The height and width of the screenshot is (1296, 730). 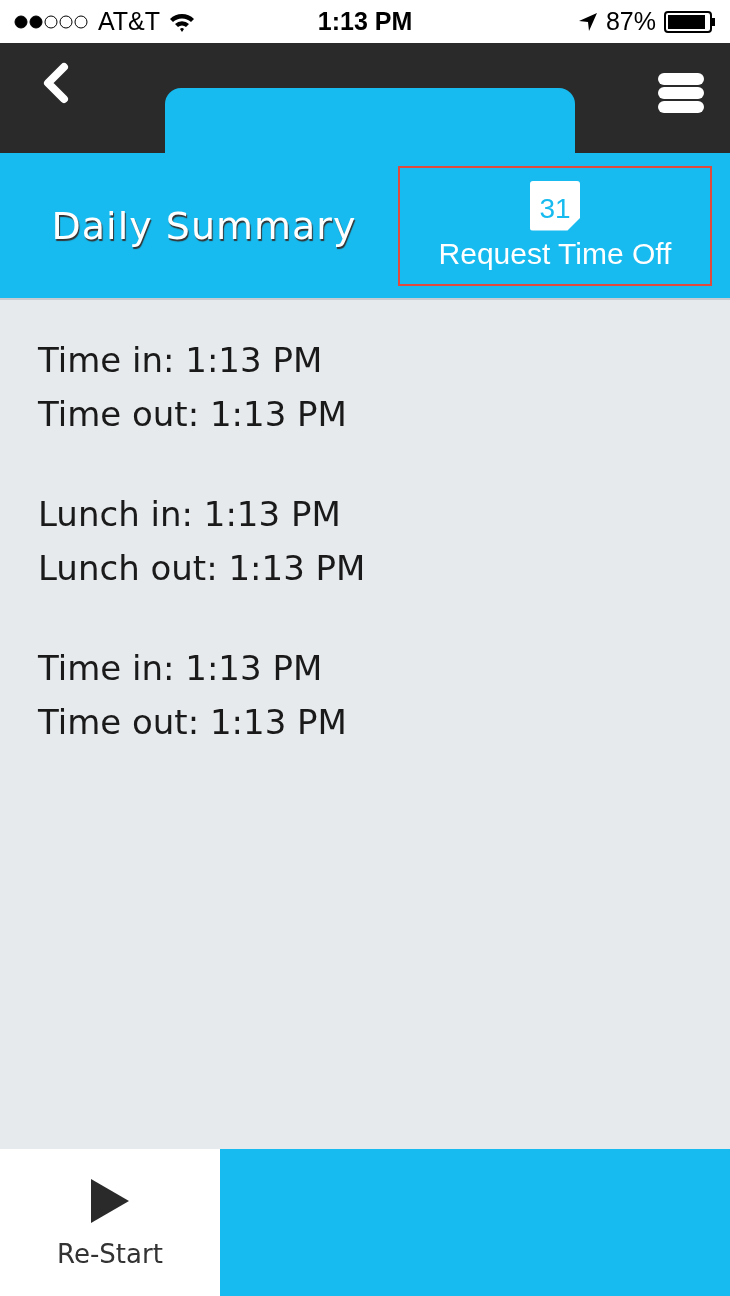 What do you see at coordinates (190, 514) in the screenshot?
I see `summary-line: Lunch in: 1:13 PM` at bounding box center [190, 514].